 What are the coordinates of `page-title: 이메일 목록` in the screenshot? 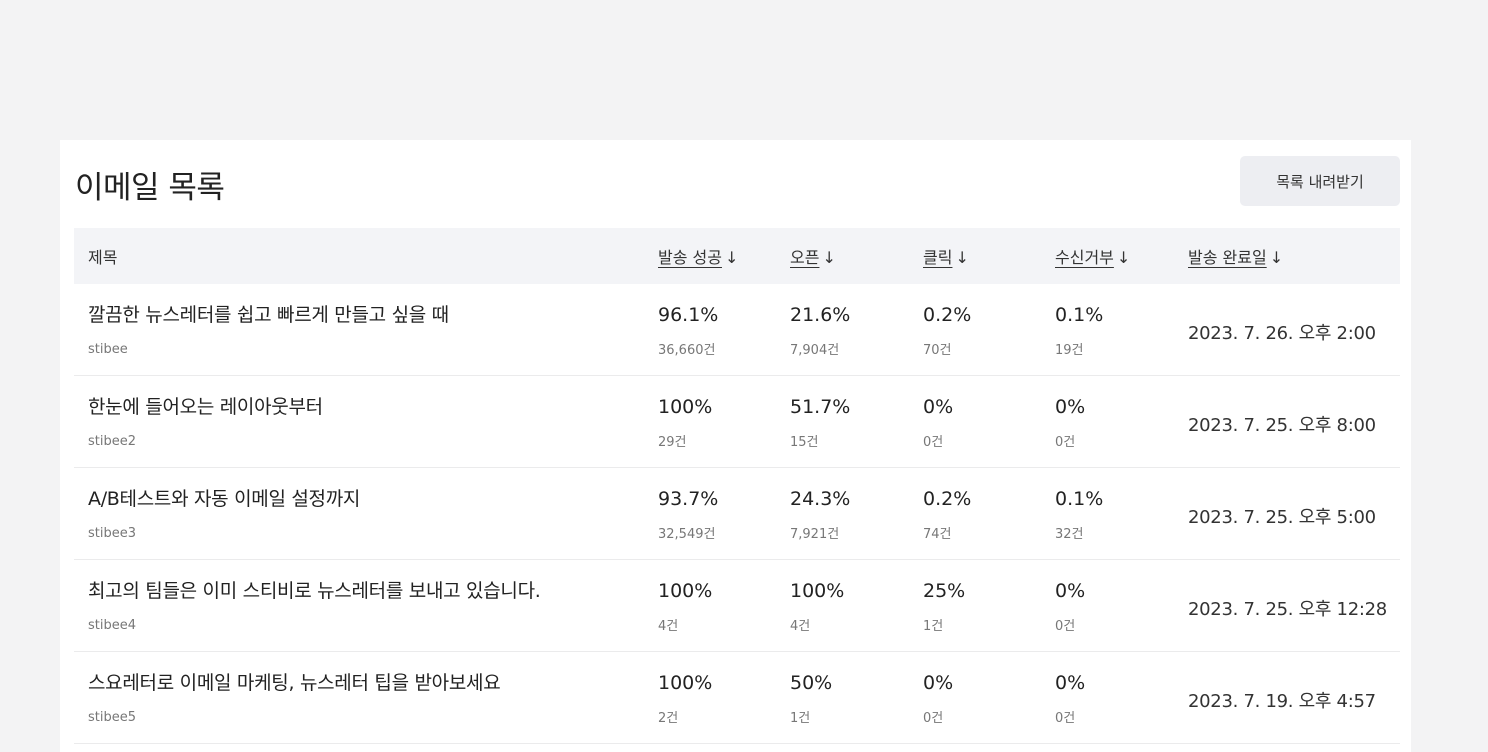 It's located at (150, 188).